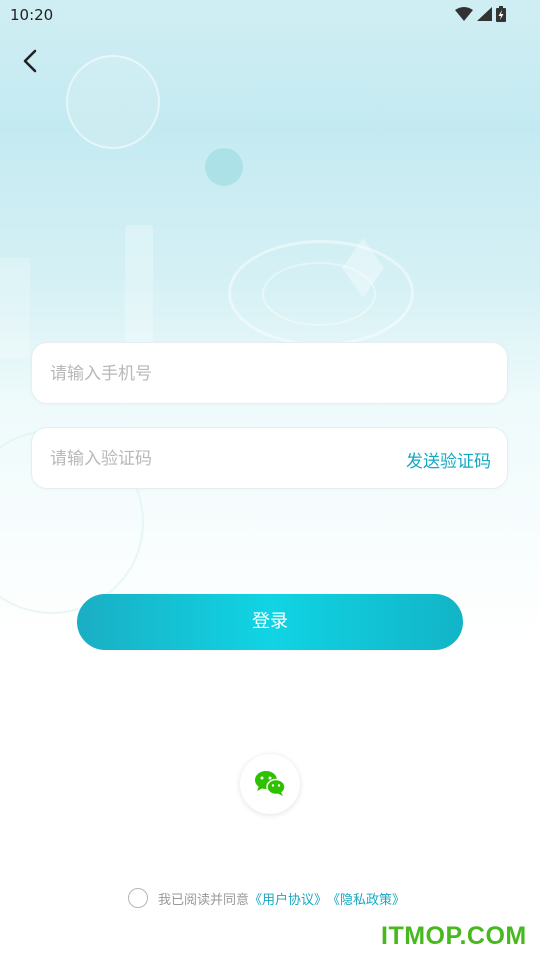  I want to click on phone-input-card, so click(269, 373).